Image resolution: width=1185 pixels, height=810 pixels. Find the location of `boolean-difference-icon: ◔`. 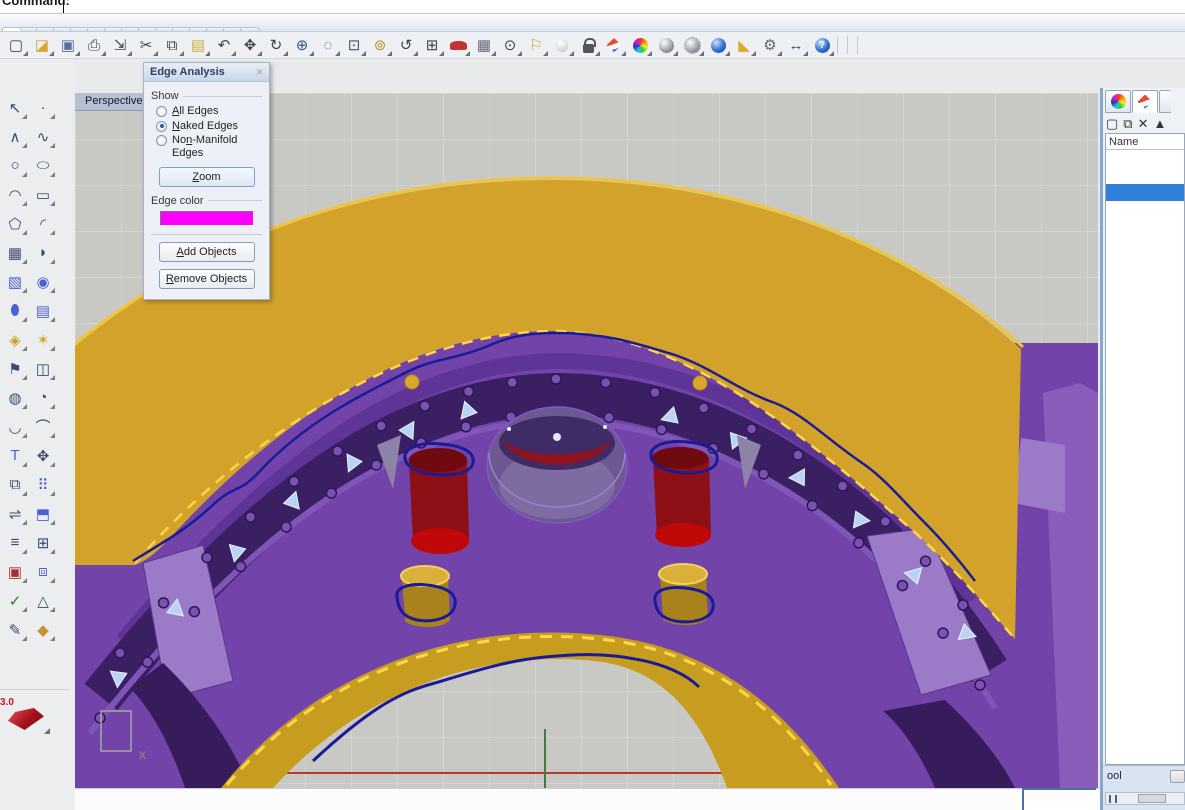

boolean-difference-icon: ◔ is located at coordinates (43, 397).